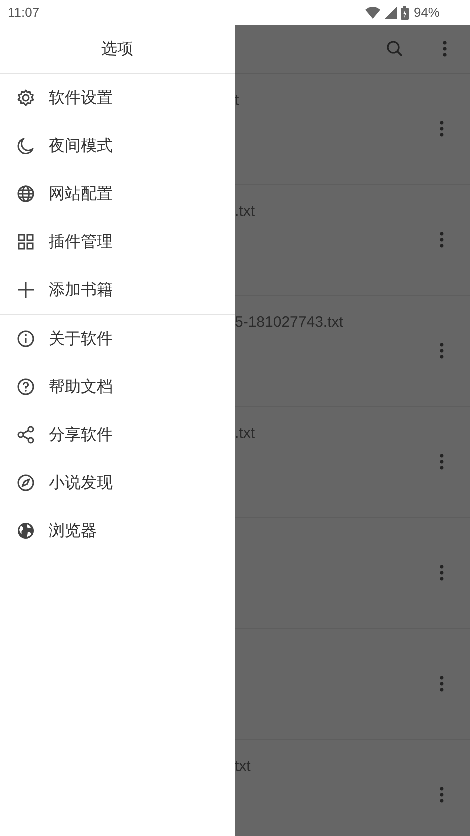 The width and height of the screenshot is (470, 836). Describe the element at coordinates (237, 100) in the screenshot. I see `book-title: t` at that location.